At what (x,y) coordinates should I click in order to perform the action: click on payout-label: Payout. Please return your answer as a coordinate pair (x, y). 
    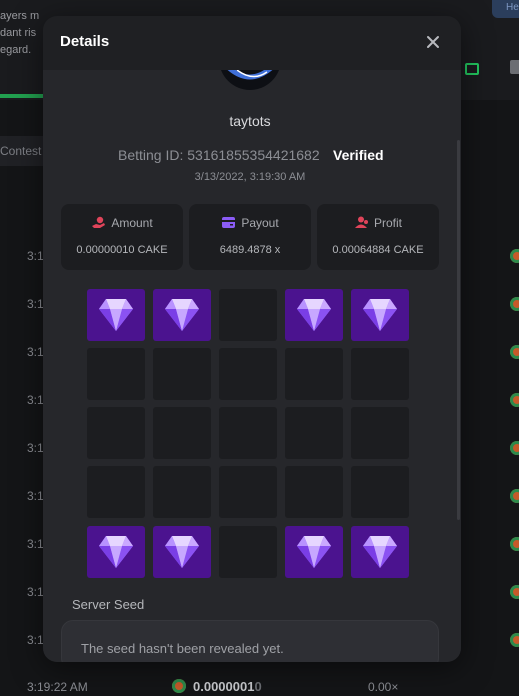
    Looking at the image, I should click on (260, 223).